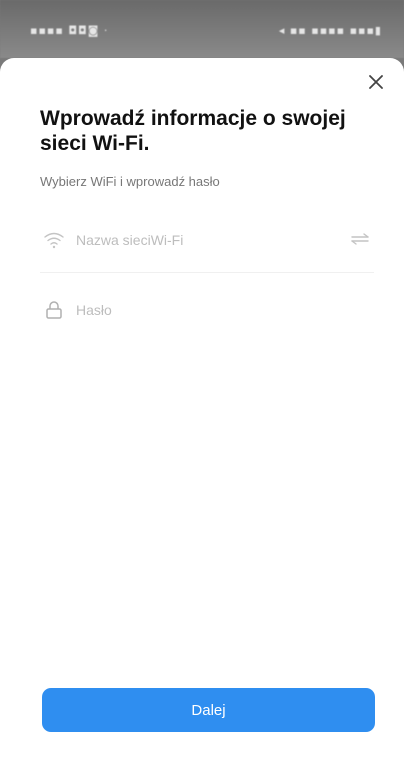 The width and height of the screenshot is (404, 782). I want to click on wifi-list-button, so click(360, 240).